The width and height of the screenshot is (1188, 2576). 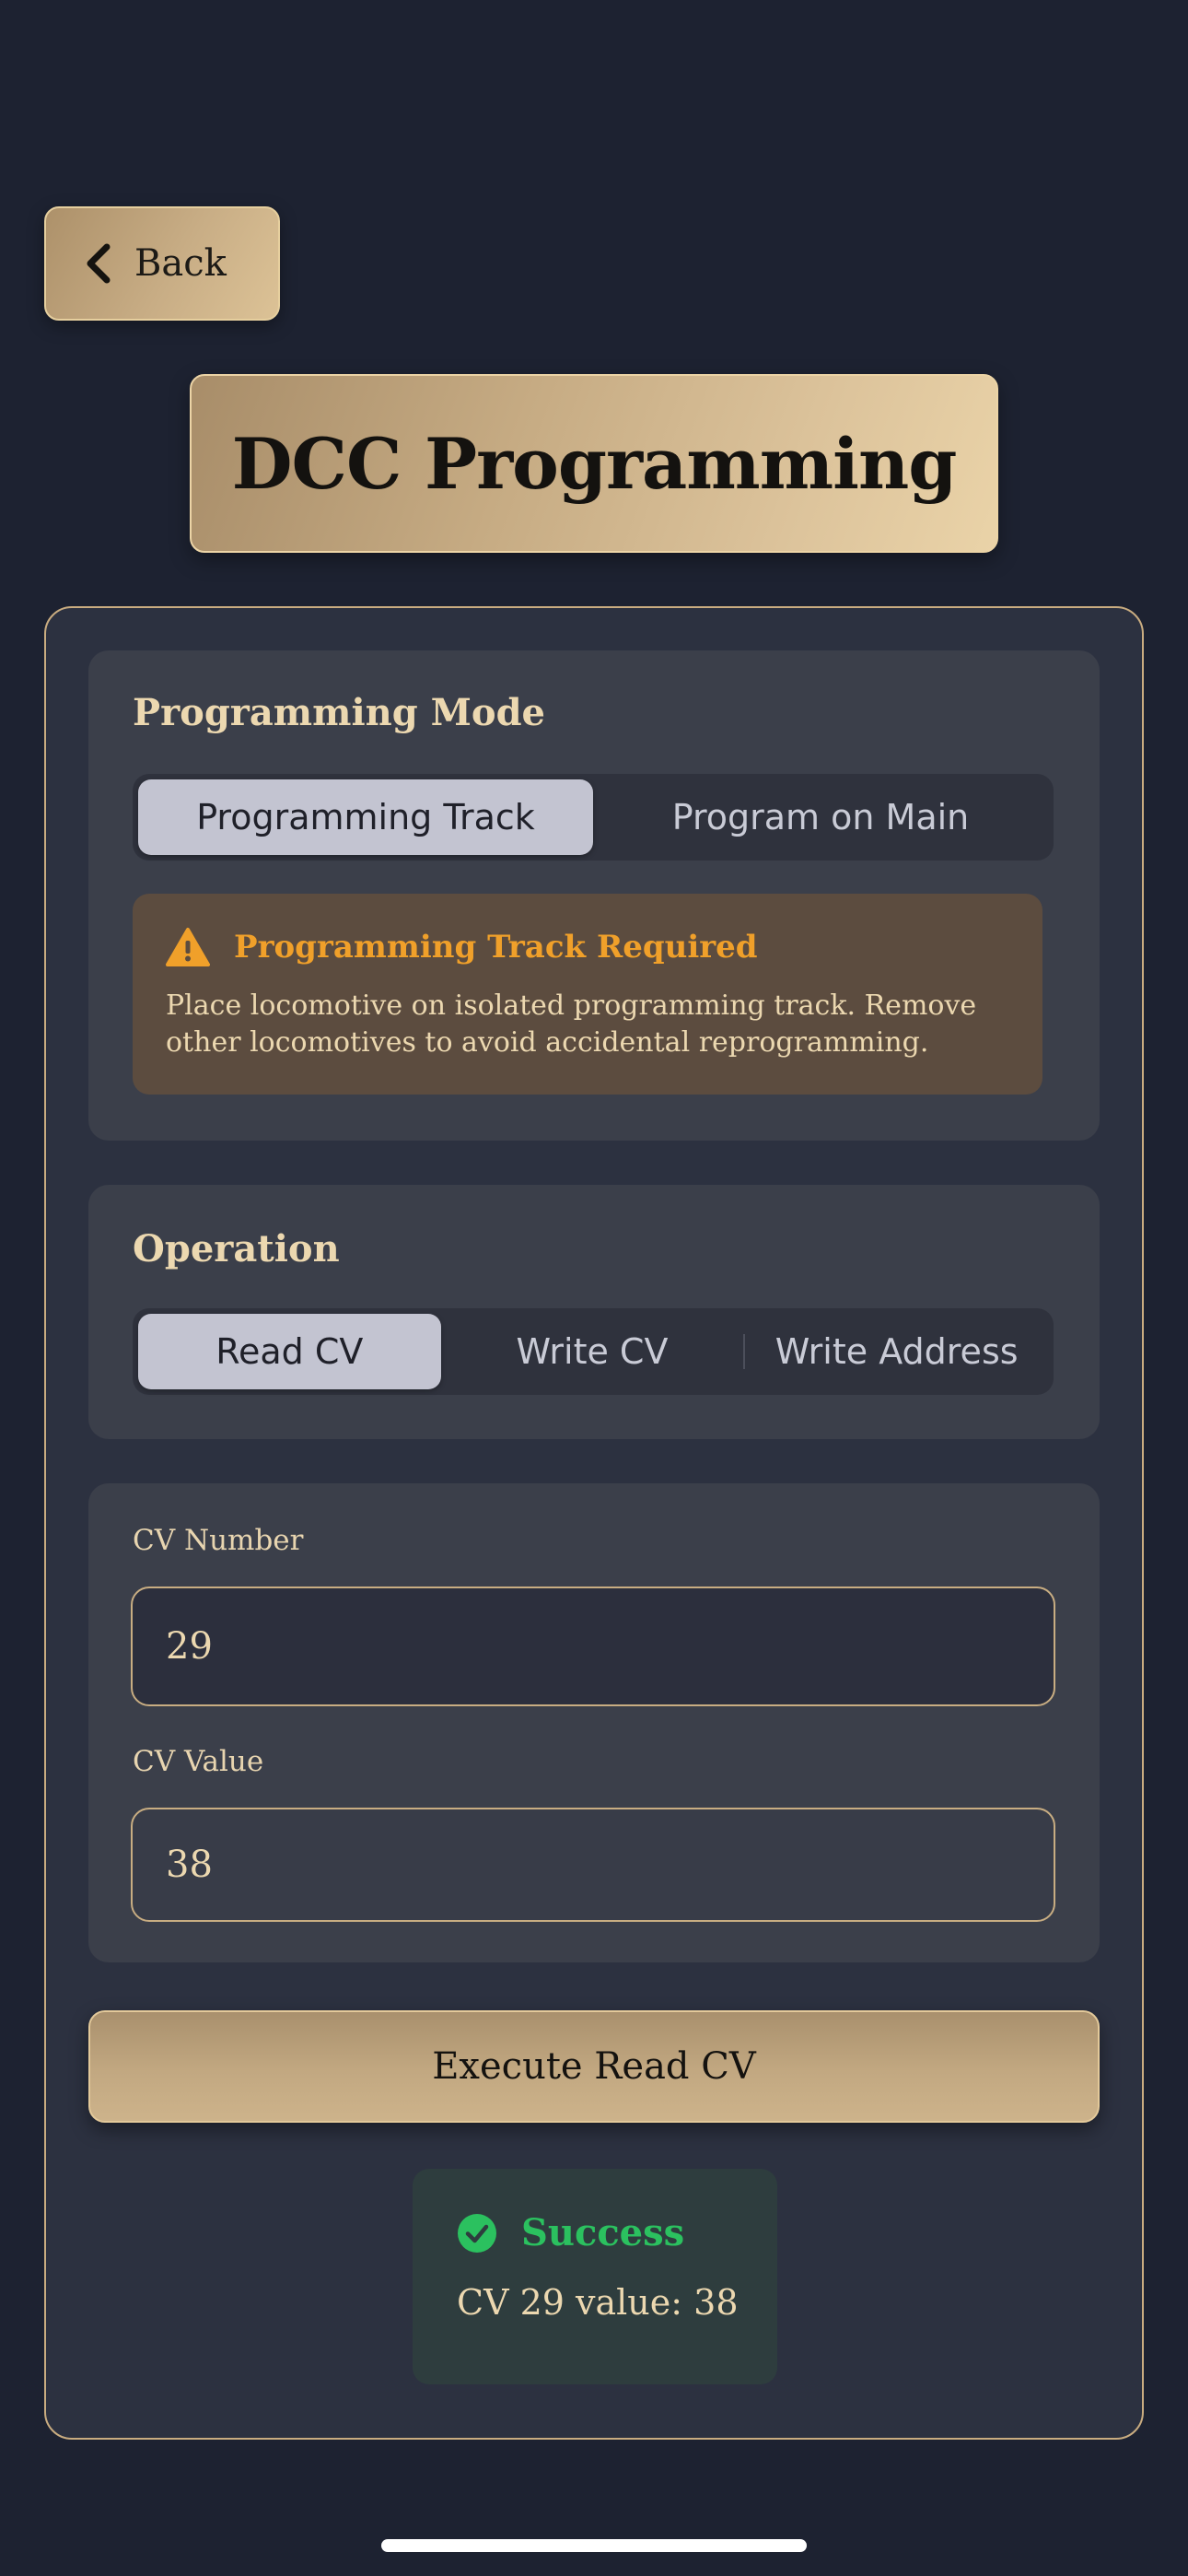 I want to click on page-title: DCC Programming, so click(x=594, y=463).